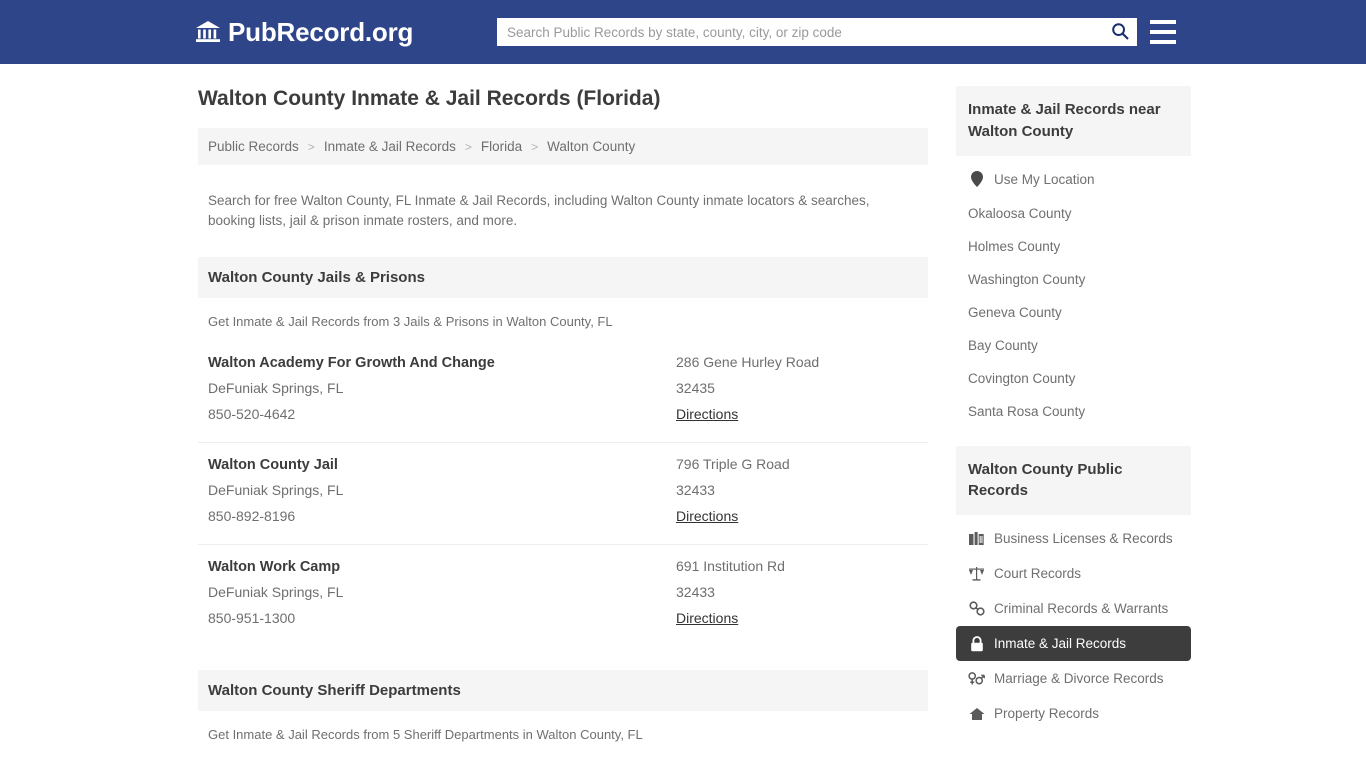  Describe the element at coordinates (252, 516) in the screenshot. I see `listing-phone: 850-892-8196` at that location.